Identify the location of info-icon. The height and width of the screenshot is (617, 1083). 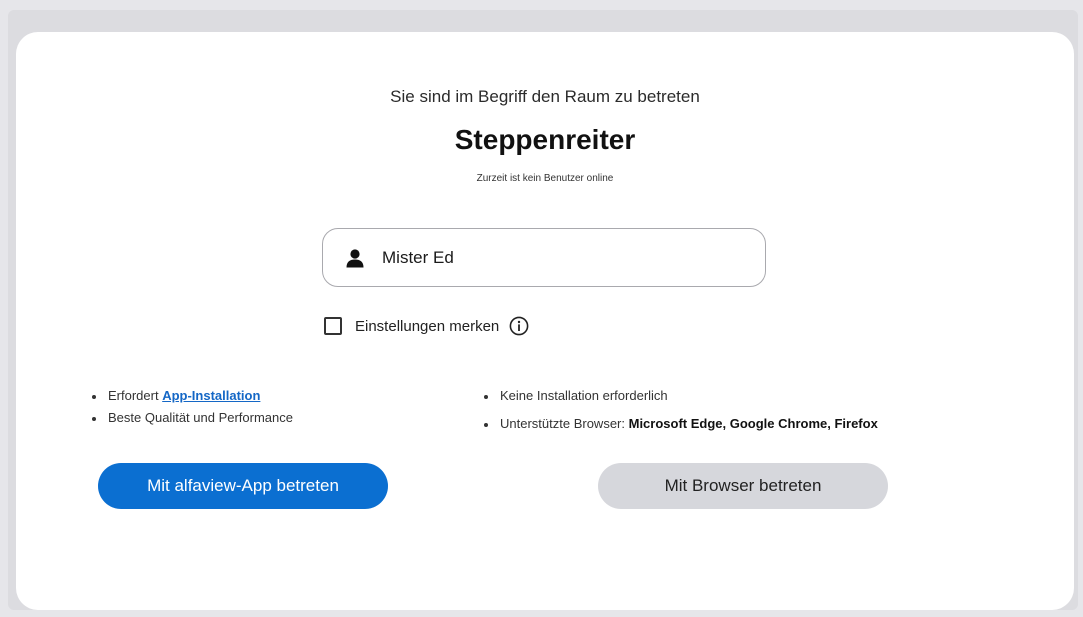
(519, 326).